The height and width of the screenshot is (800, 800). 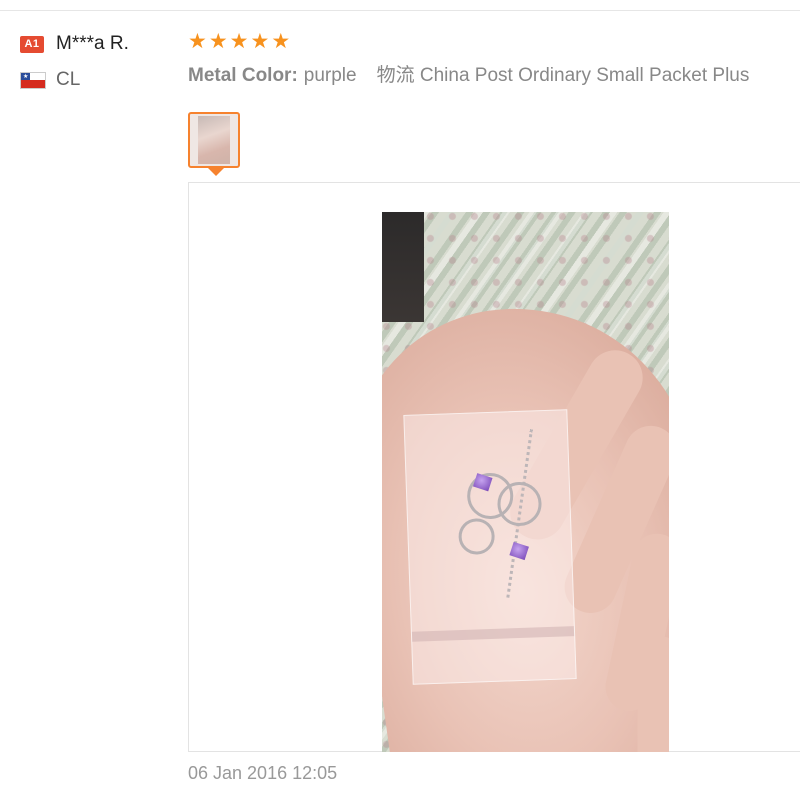 I want to click on country-code: CL, so click(x=68, y=79).